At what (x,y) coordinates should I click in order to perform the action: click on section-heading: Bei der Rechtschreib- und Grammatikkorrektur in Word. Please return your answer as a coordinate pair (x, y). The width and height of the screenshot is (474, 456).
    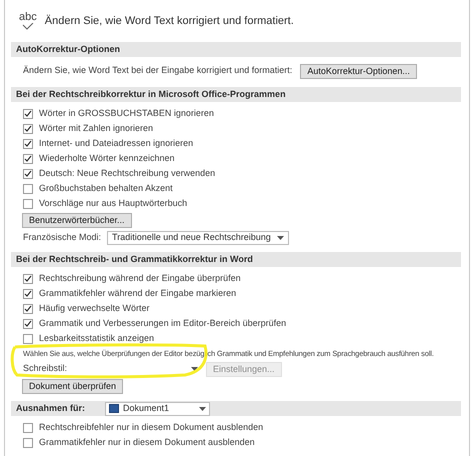
    Looking at the image, I should click on (134, 259).